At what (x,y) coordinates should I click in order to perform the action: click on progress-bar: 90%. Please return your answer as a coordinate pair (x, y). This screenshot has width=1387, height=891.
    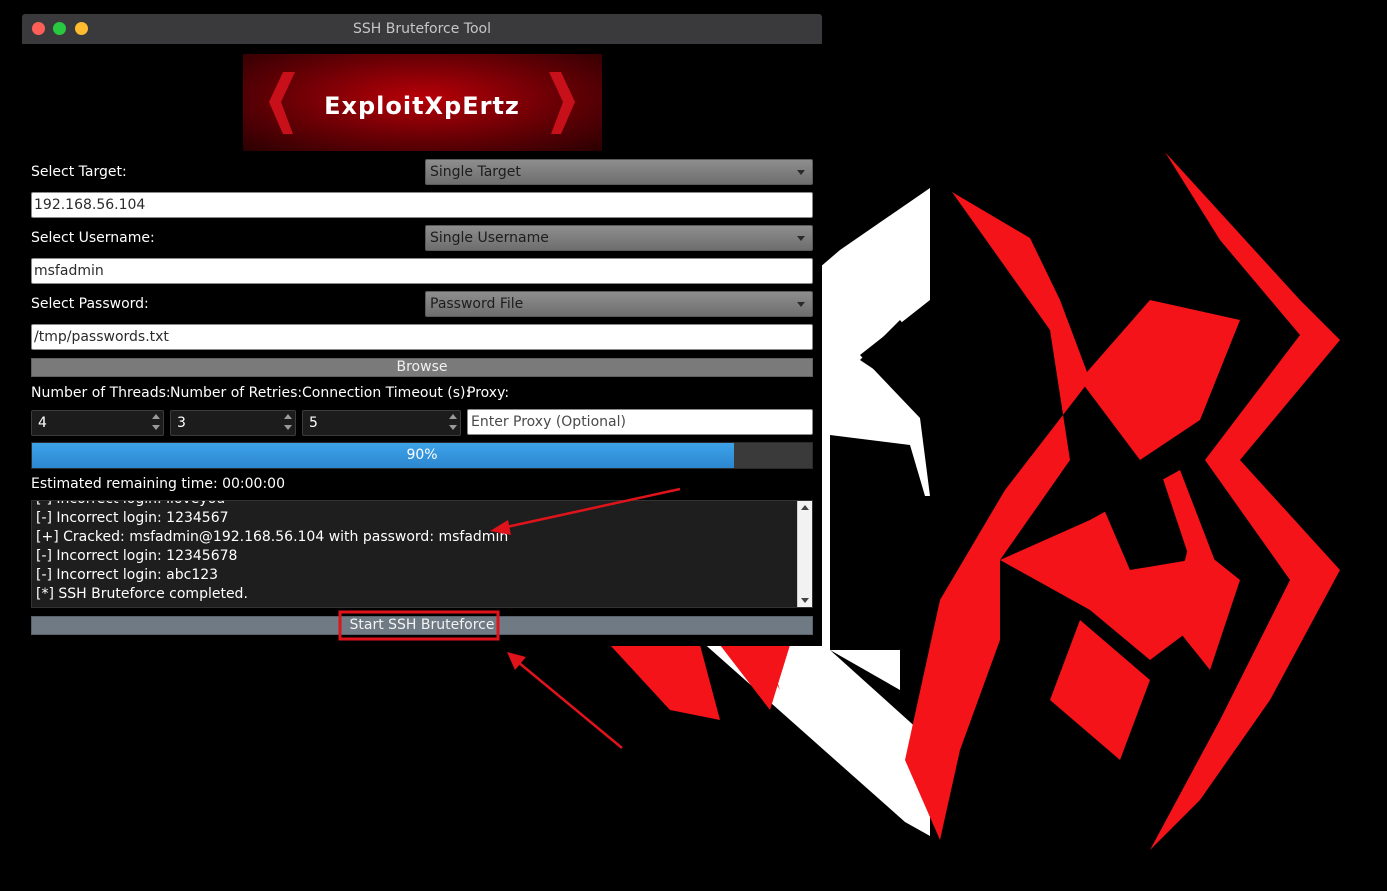
    Looking at the image, I should click on (422, 455).